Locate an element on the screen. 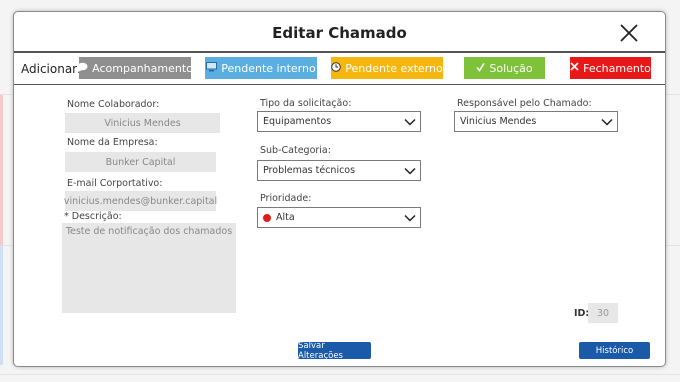  history-button: Histórico is located at coordinates (614, 350).